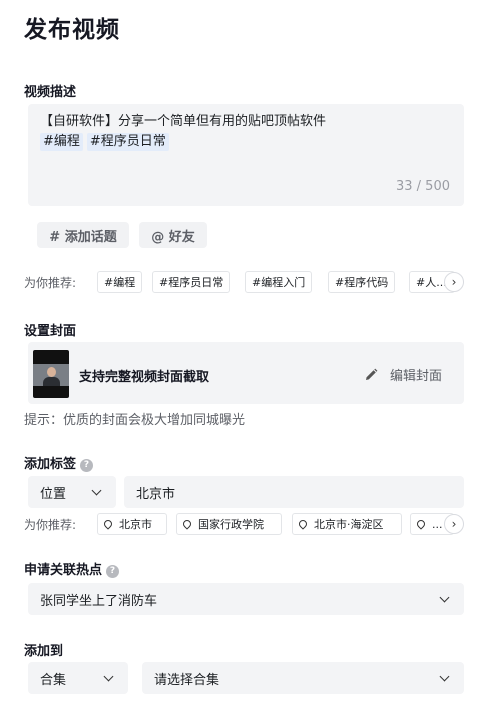 Image resolution: width=484 pixels, height=719 pixels. What do you see at coordinates (120, 282) in the screenshot?
I see `topic-chip: #编程` at bounding box center [120, 282].